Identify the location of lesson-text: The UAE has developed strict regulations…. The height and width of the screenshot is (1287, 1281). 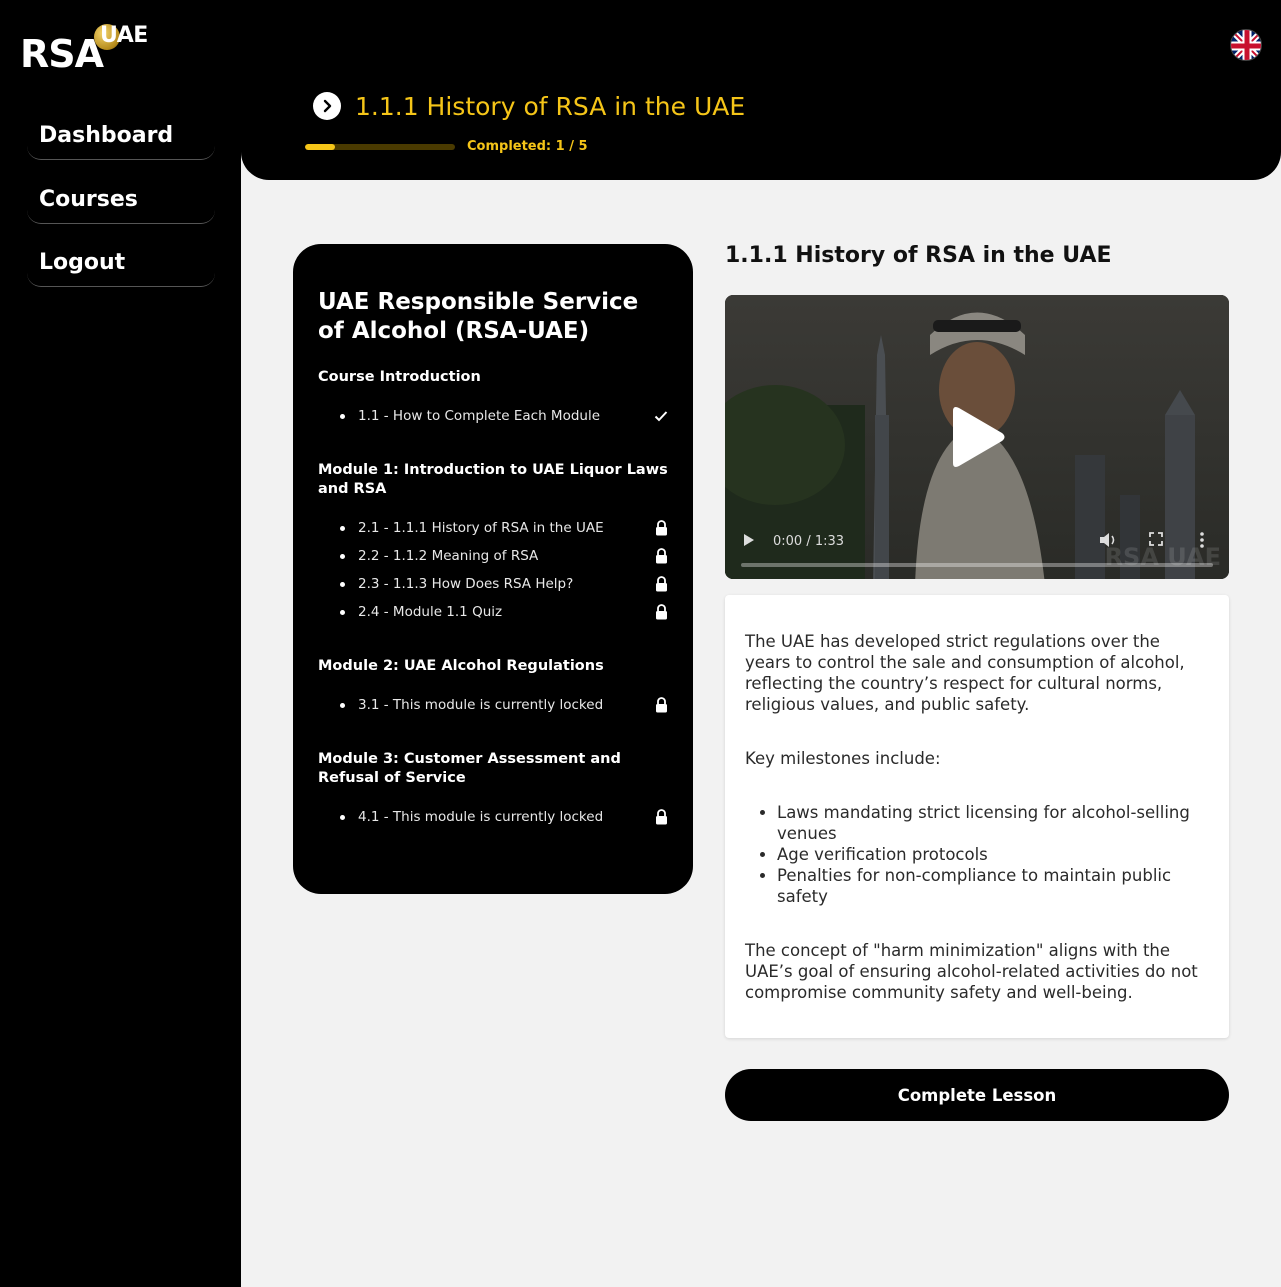
(977, 816).